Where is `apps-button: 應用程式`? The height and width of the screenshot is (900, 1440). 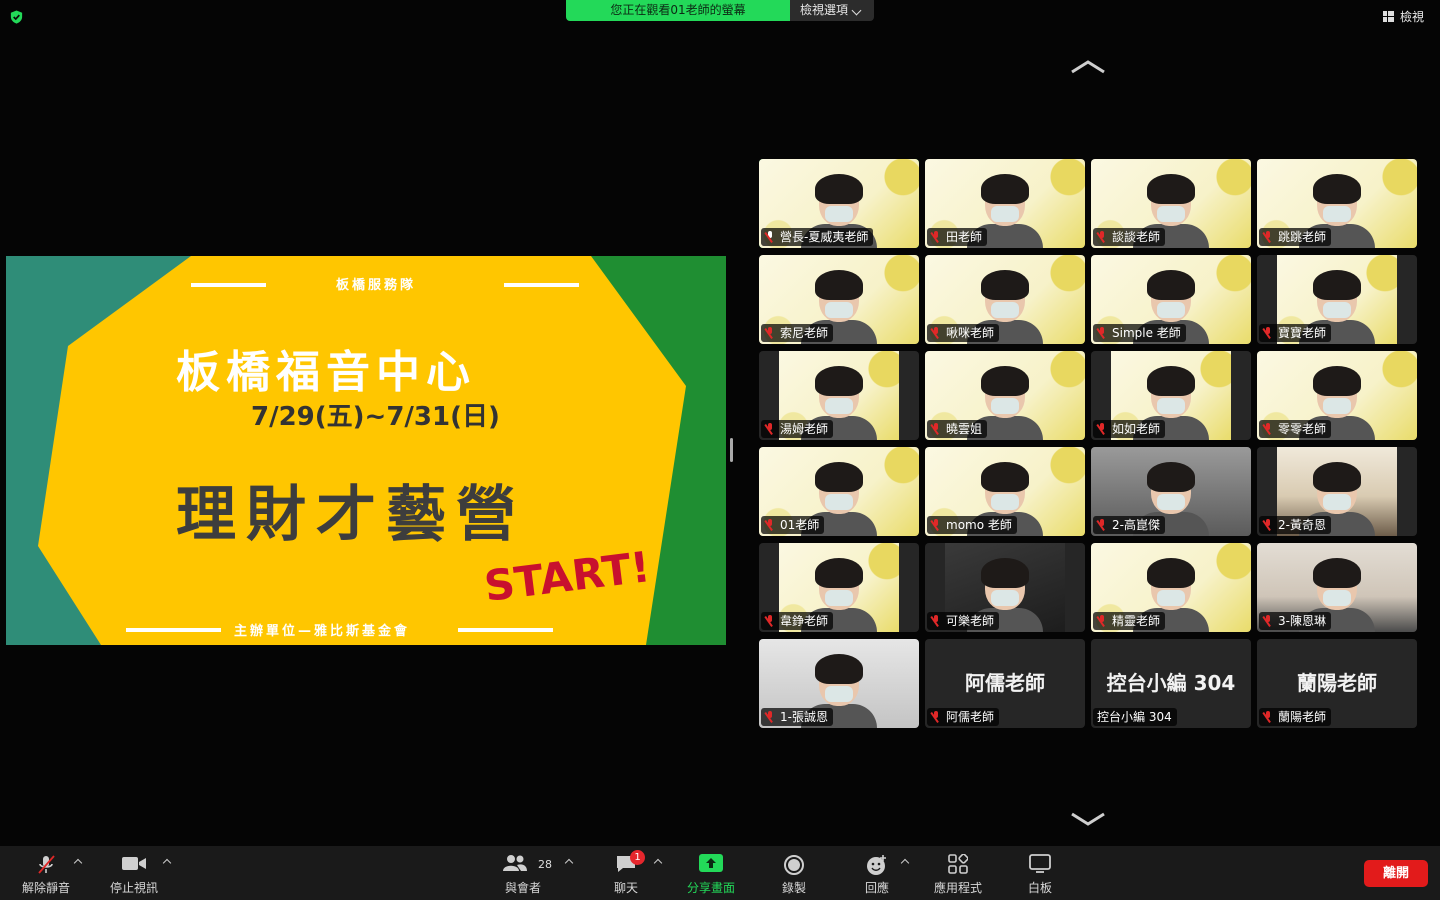 apps-button: 應用程式 is located at coordinates (958, 873).